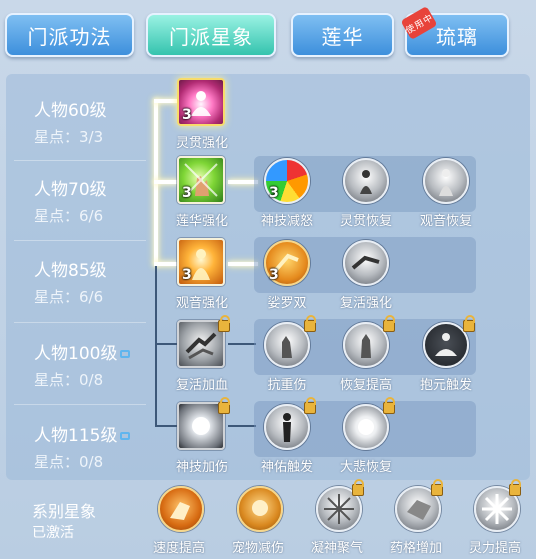  What do you see at coordinates (287, 181) in the screenshot?
I see `skill-divine-rage-reduce: 3` at bounding box center [287, 181].